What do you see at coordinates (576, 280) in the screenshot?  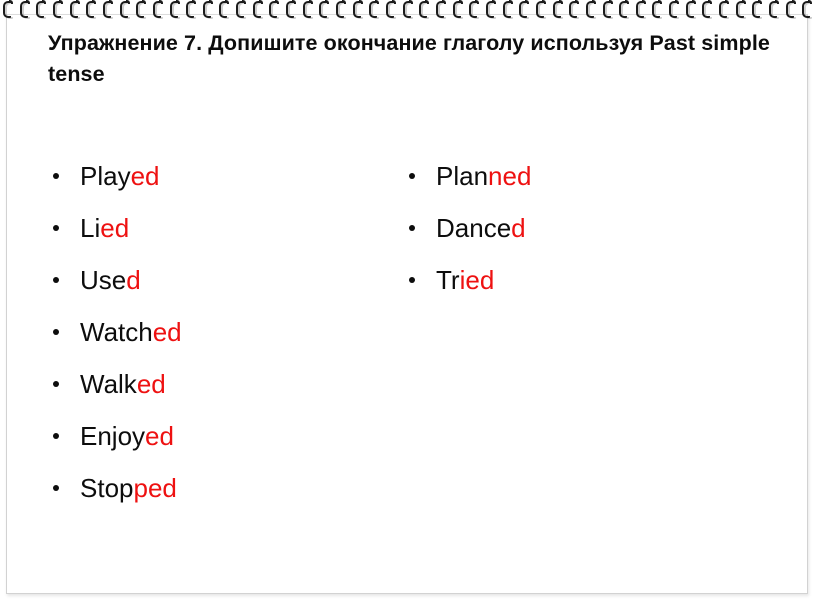 I see `verb-list-item: Tried` at bounding box center [576, 280].